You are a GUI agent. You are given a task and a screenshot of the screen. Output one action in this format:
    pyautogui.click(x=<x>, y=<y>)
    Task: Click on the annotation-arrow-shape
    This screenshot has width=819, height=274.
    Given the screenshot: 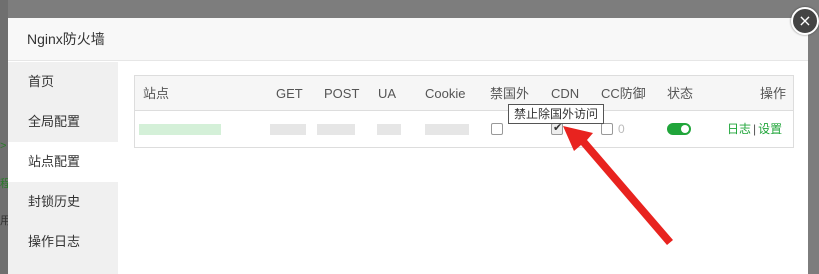 What is the action you would take?
    pyautogui.click(x=618, y=185)
    